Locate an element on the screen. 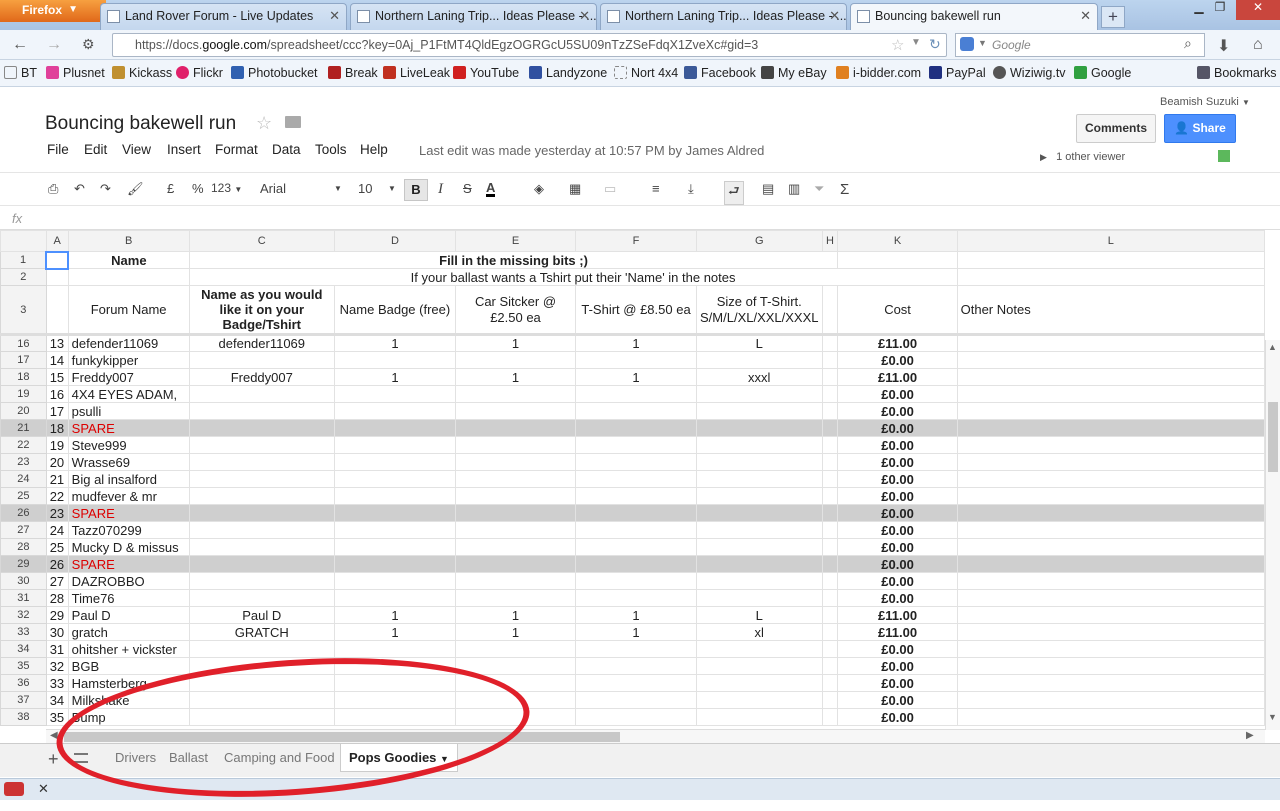 This screenshot has height=811, width=1280. index-cell: 26 is located at coordinates (57, 564).